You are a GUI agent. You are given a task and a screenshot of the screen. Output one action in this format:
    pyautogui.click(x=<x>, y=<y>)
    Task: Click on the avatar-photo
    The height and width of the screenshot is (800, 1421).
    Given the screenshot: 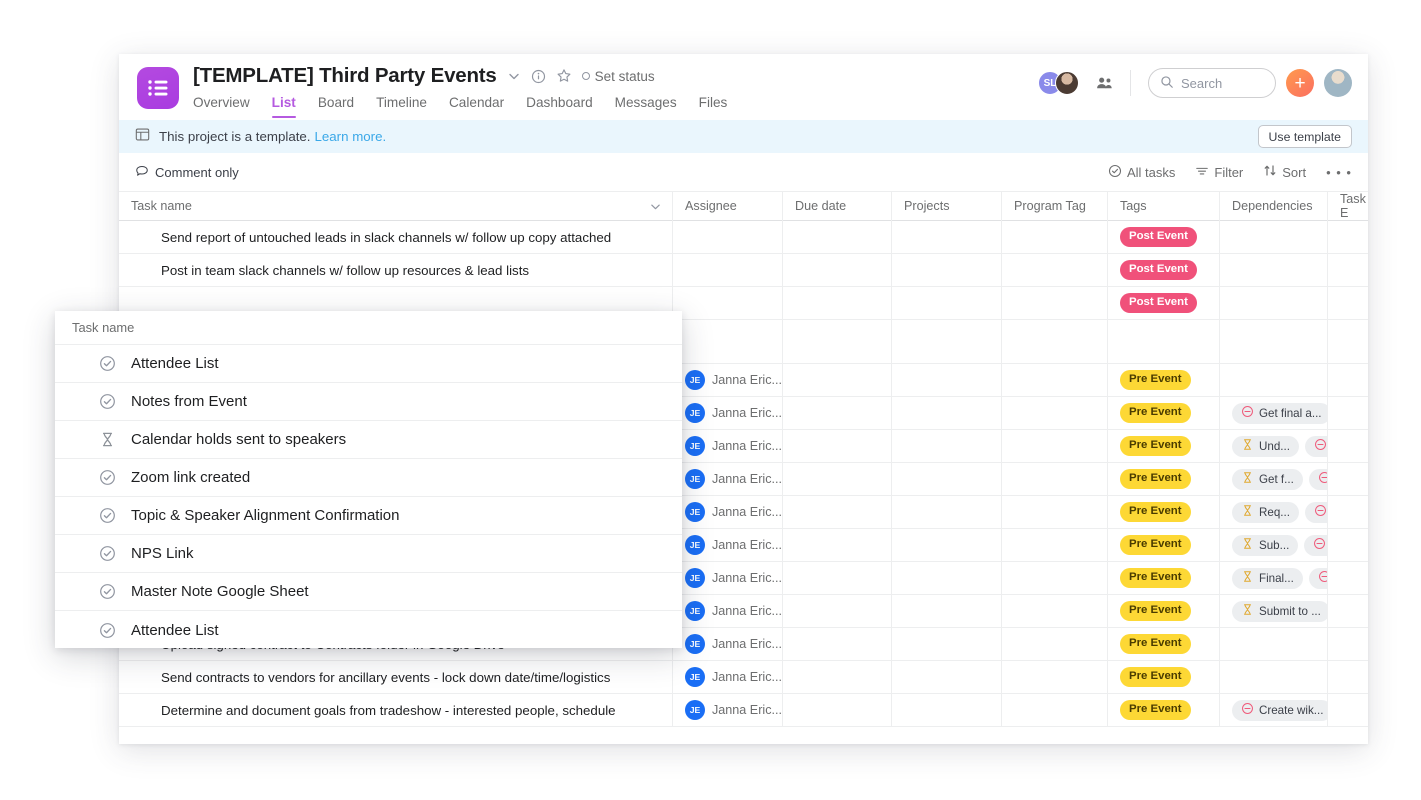 What is the action you would take?
    pyautogui.click(x=1067, y=83)
    